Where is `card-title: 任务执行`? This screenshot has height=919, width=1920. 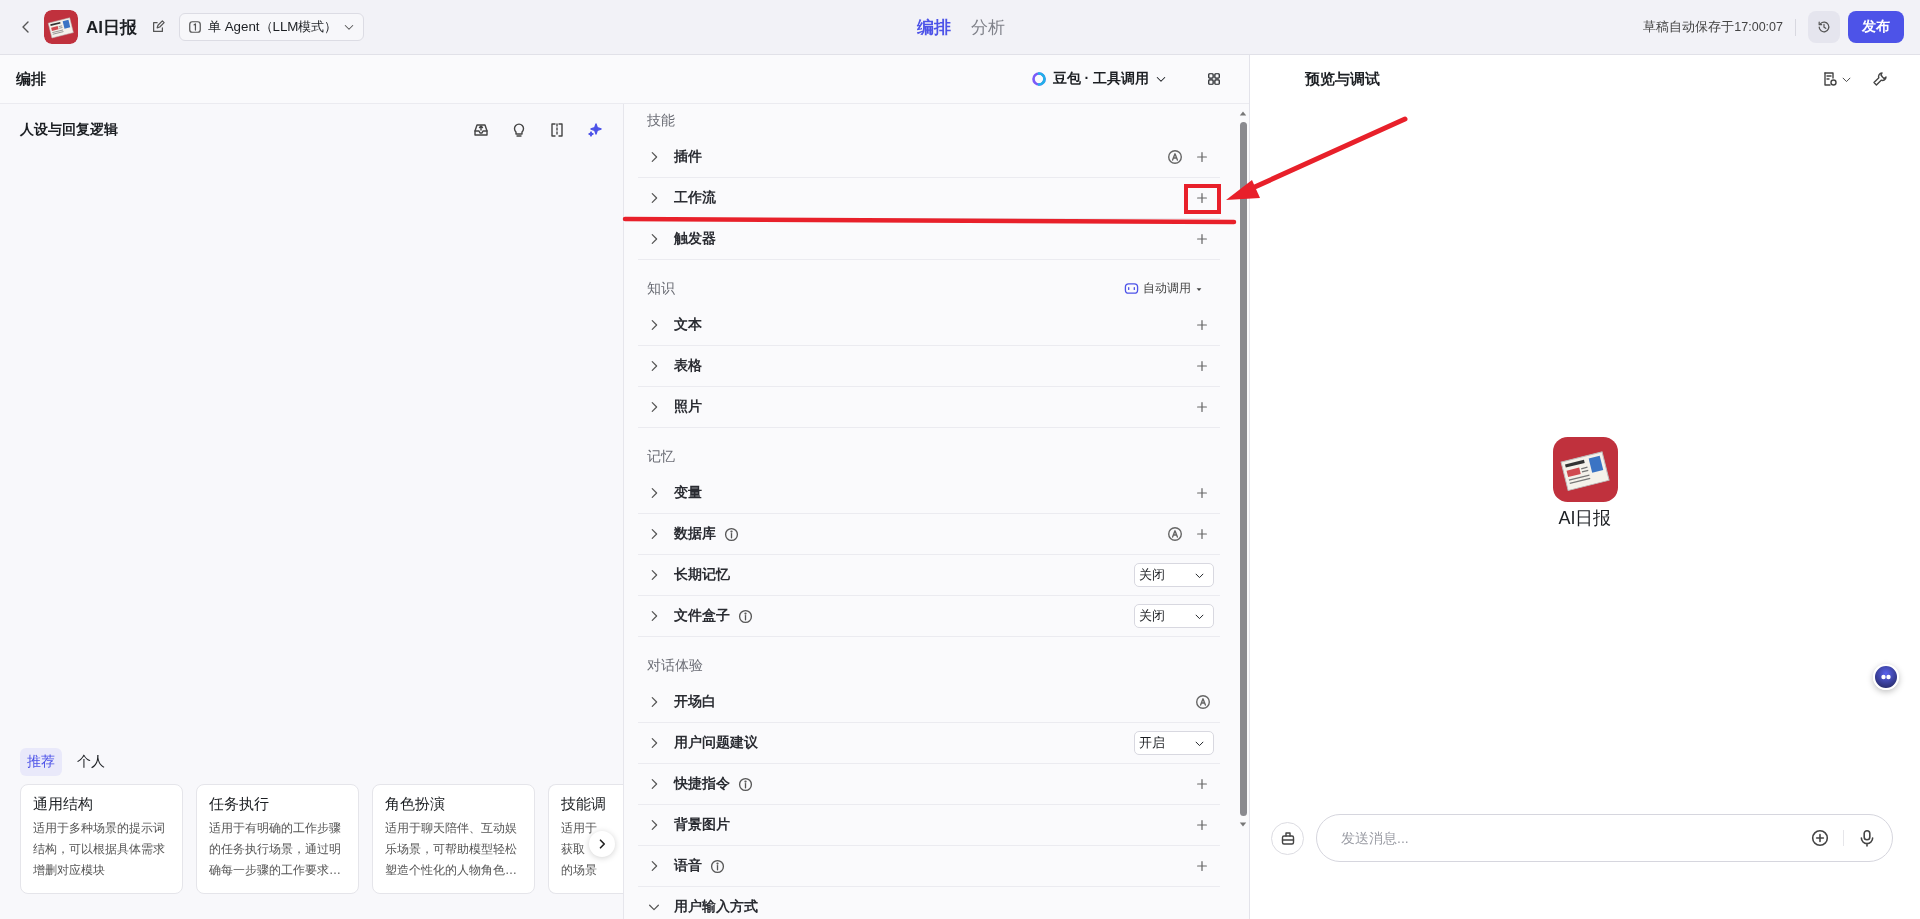
card-title: 任务执行 is located at coordinates (239, 804).